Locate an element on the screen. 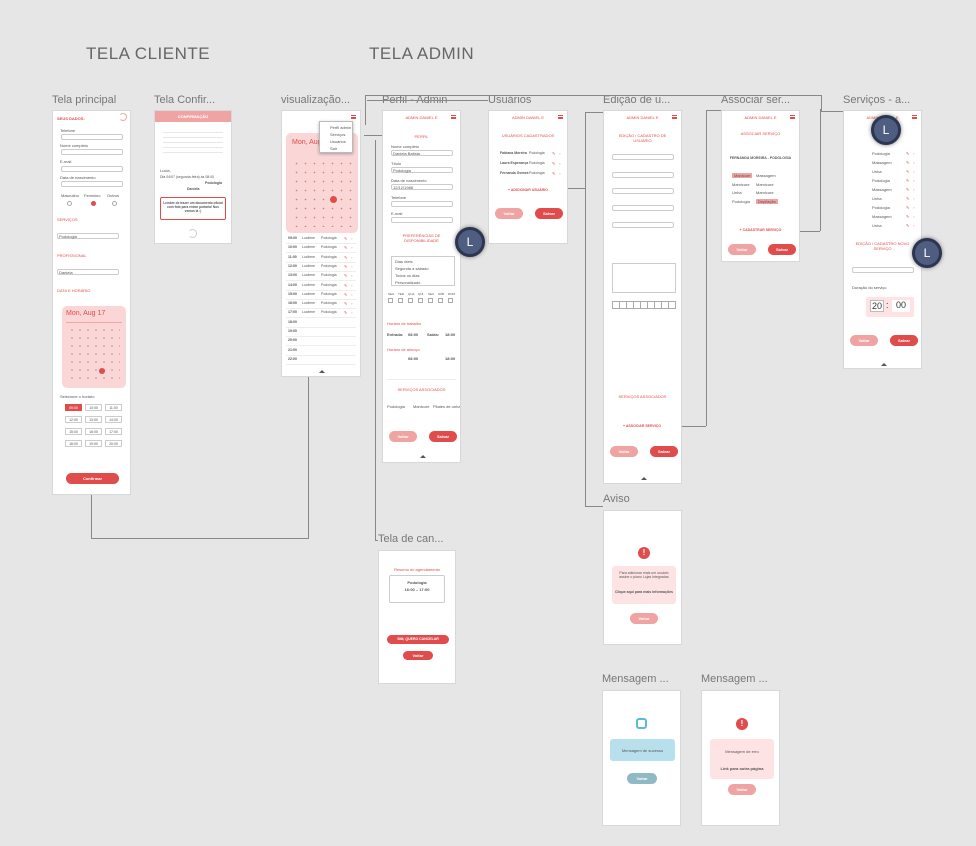 The height and width of the screenshot is (846, 976). time-slot: 18:00 is located at coordinates (73, 443).